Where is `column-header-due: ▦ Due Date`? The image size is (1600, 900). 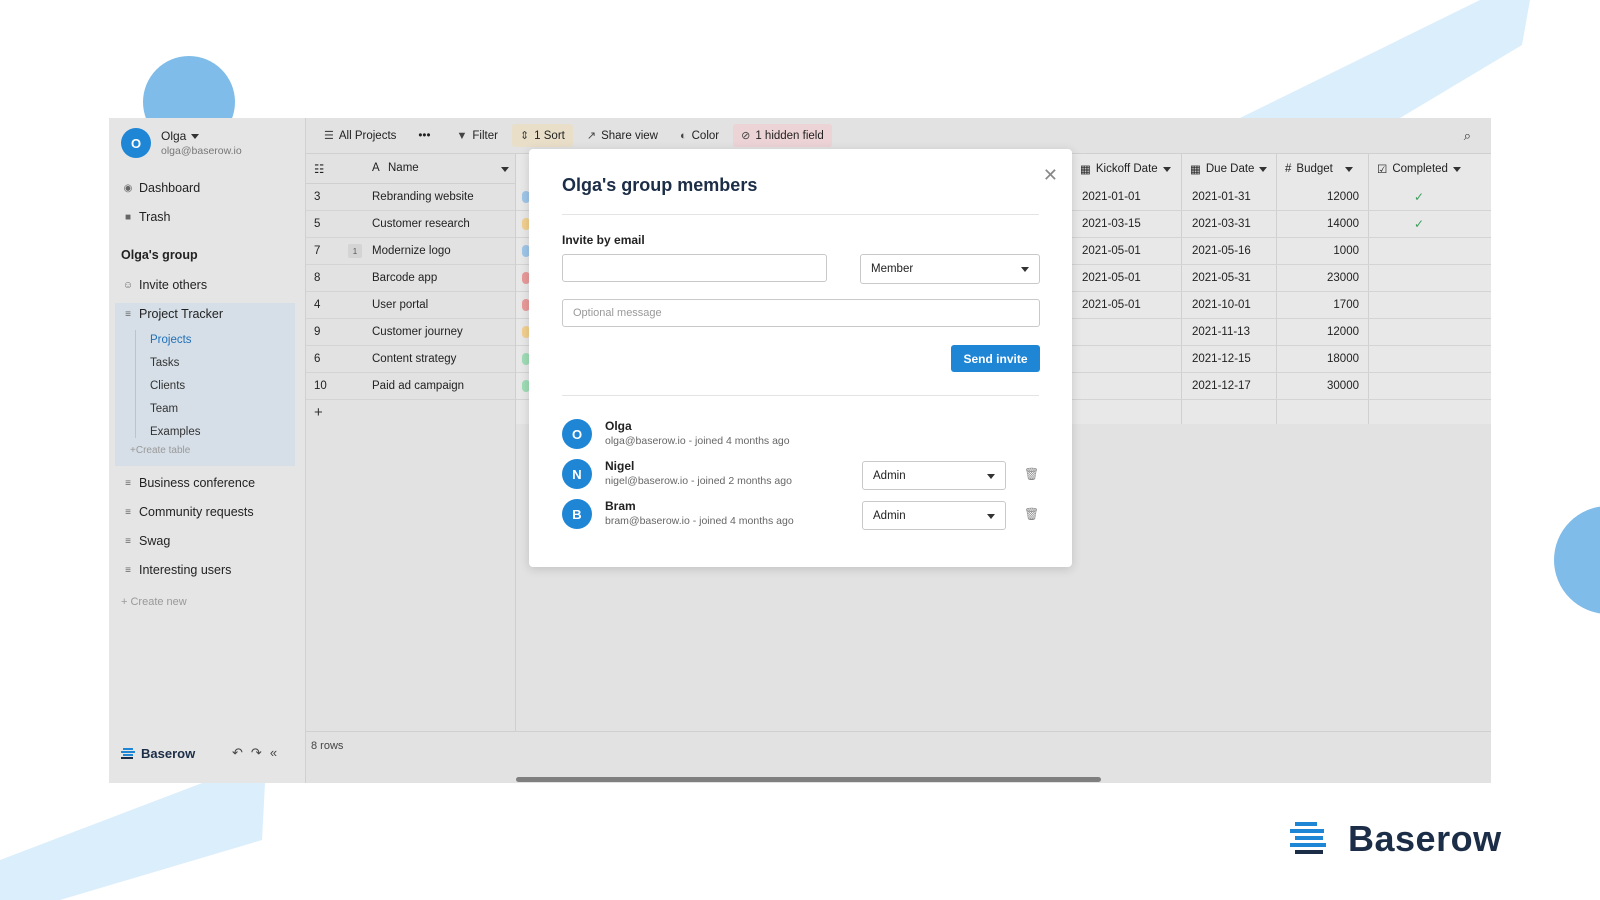
column-header-due: ▦ Due Date is located at coordinates (1225, 169).